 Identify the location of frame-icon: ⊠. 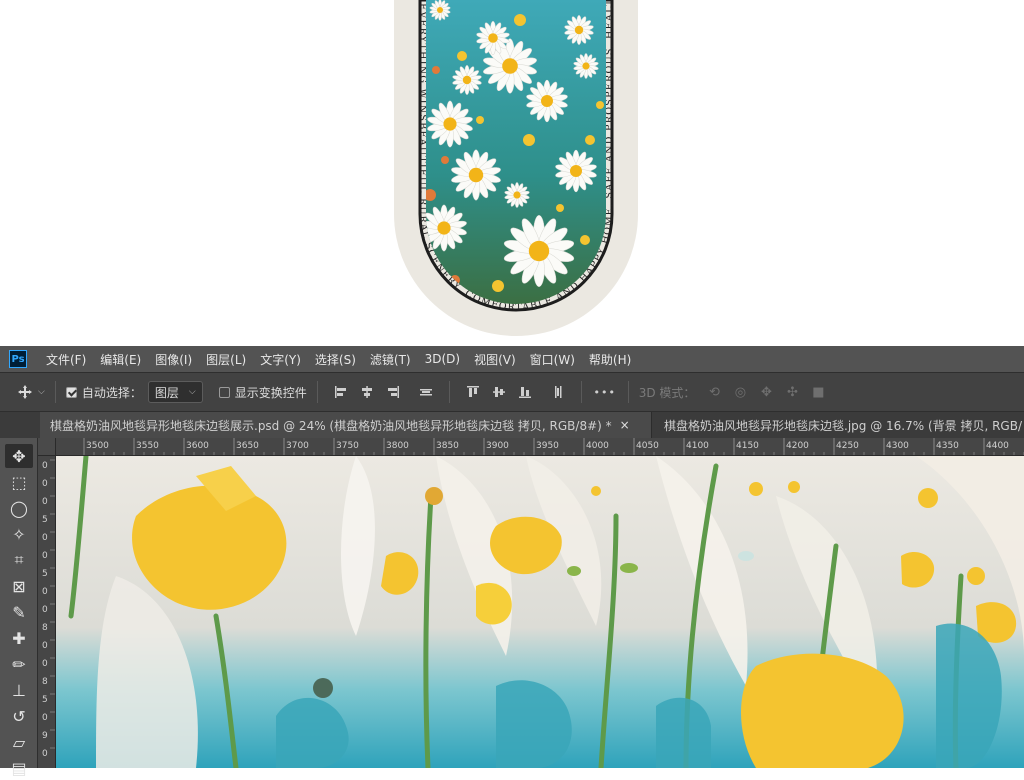
(19, 586).